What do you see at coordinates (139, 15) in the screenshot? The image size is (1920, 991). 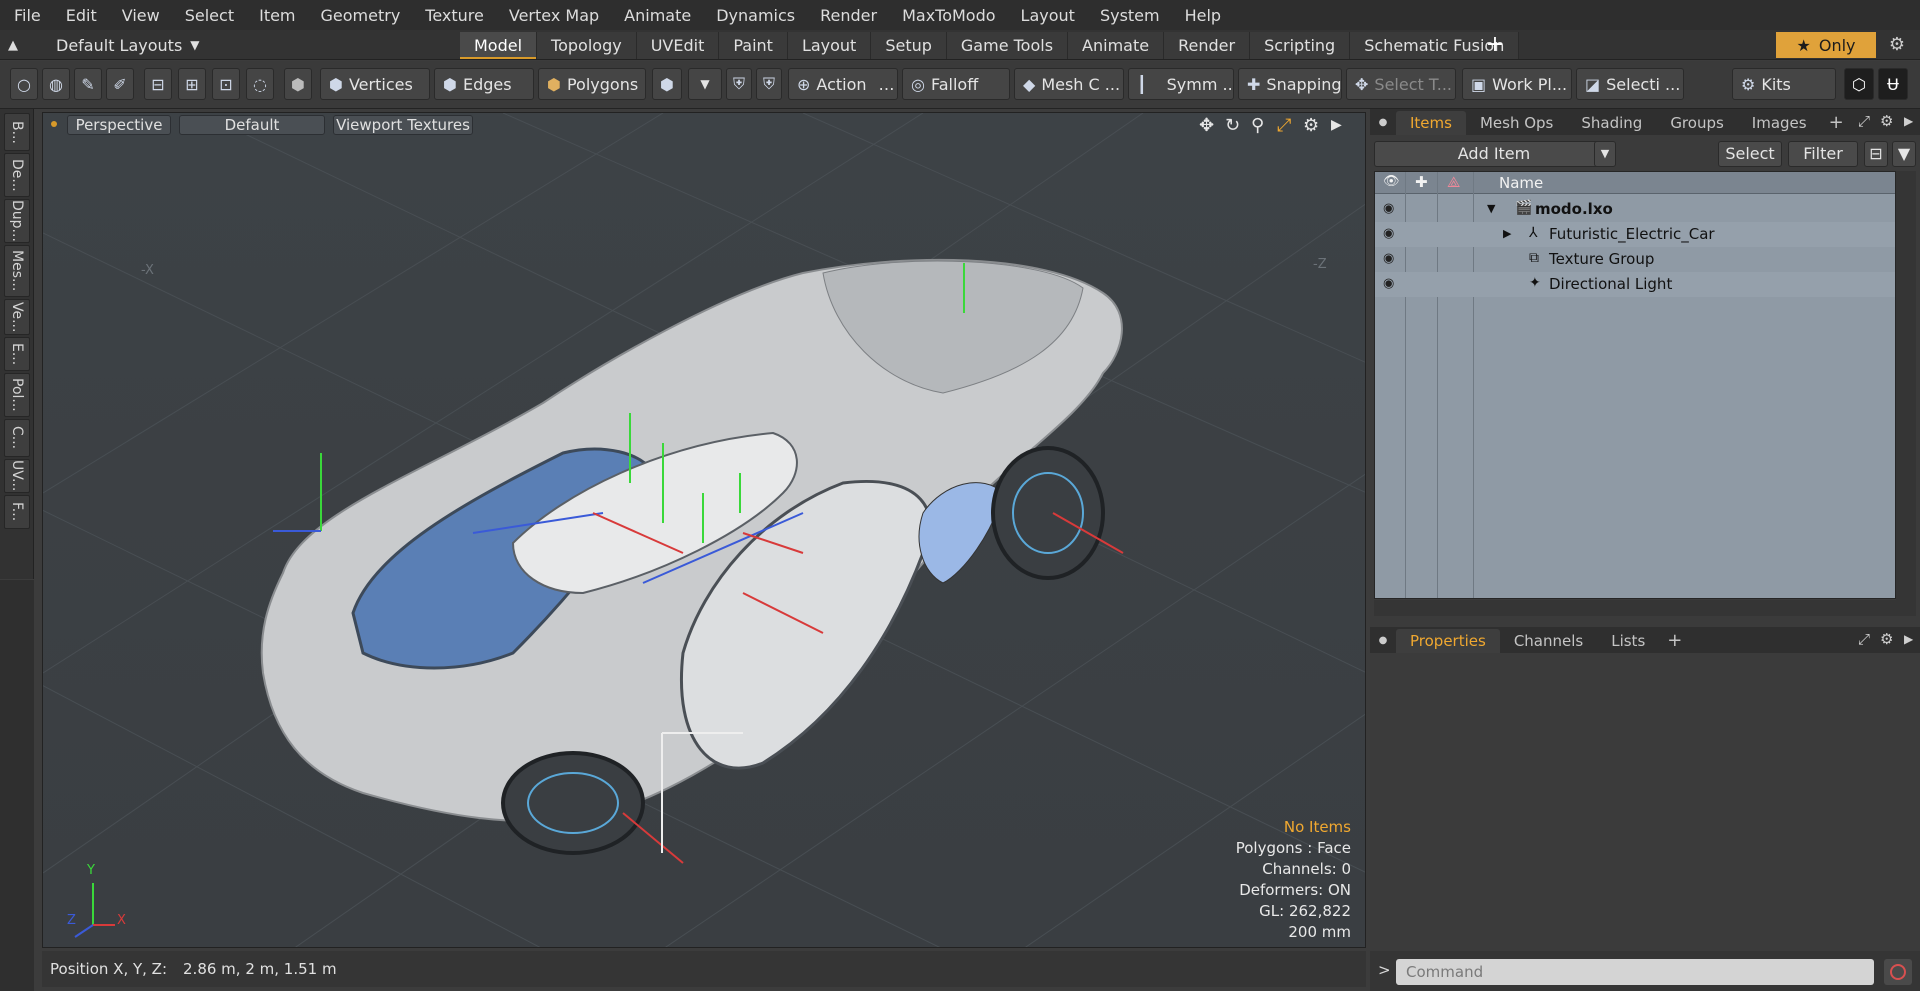 I see `menu-view: View` at bounding box center [139, 15].